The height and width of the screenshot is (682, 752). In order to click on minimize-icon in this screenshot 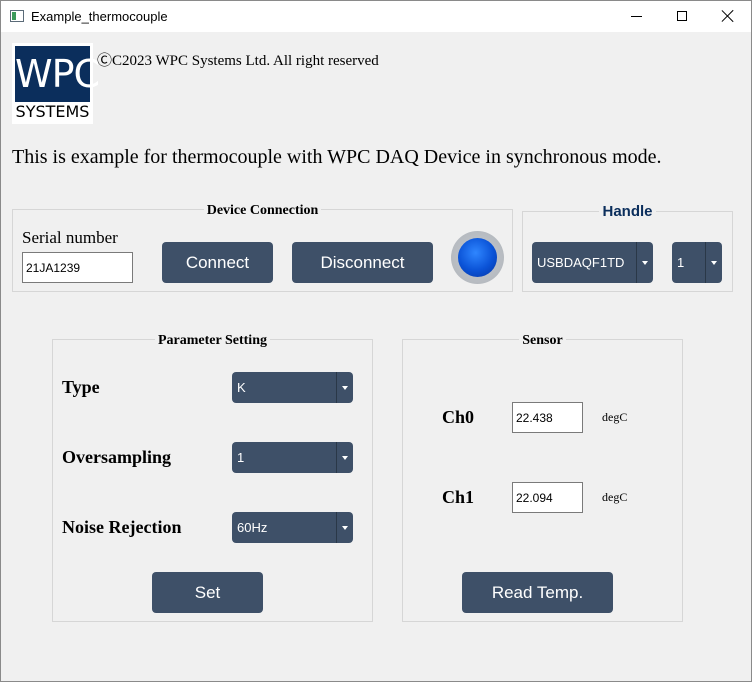, I will do `click(636, 16)`.